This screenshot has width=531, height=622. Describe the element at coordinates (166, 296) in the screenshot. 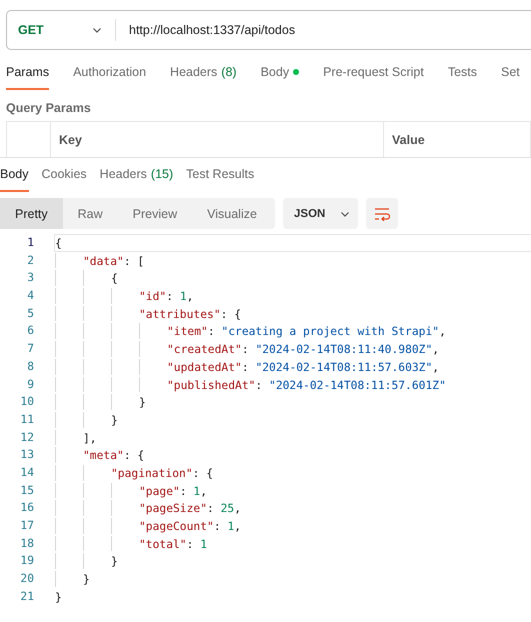

I see `code-line: "id": 1,` at that location.